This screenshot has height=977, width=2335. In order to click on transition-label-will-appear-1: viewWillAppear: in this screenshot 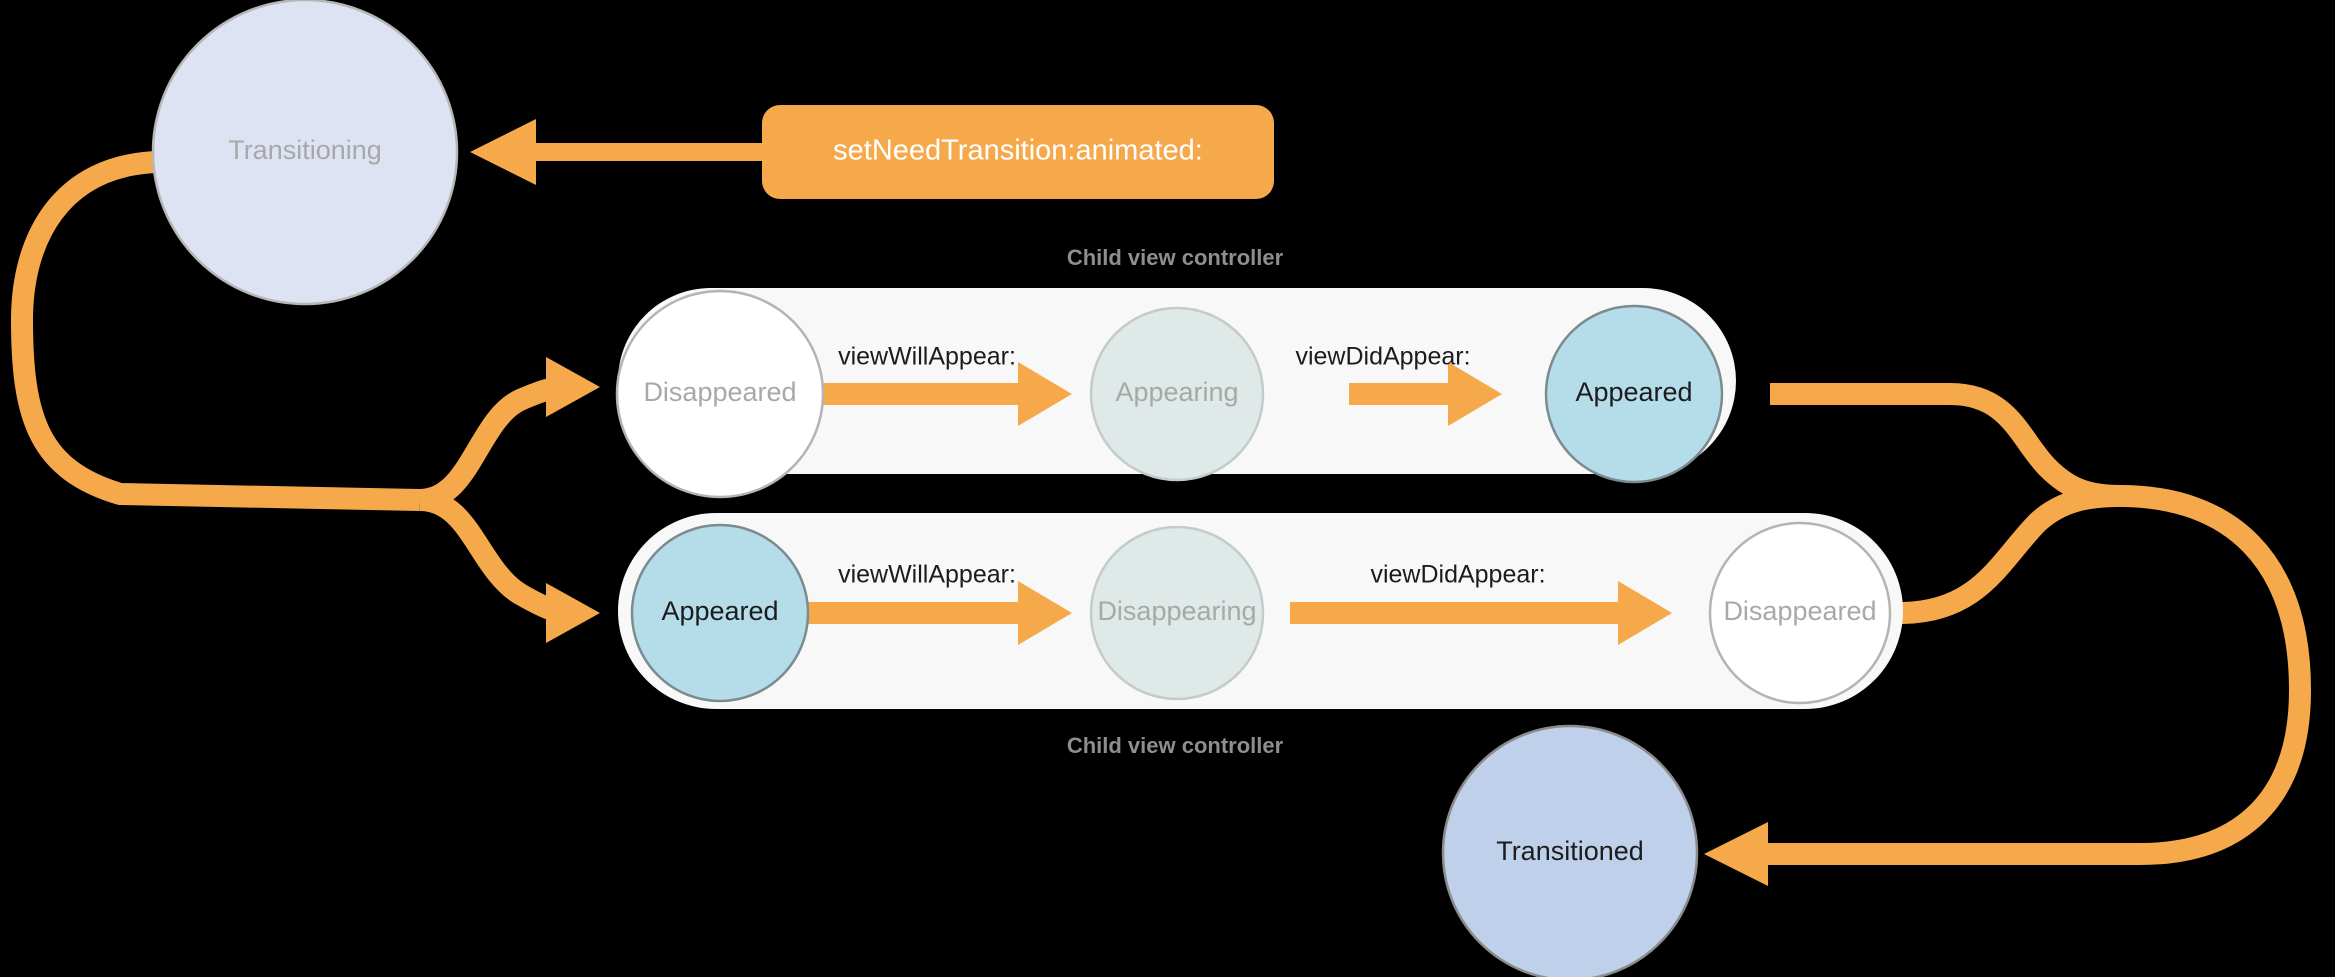, I will do `click(927, 357)`.